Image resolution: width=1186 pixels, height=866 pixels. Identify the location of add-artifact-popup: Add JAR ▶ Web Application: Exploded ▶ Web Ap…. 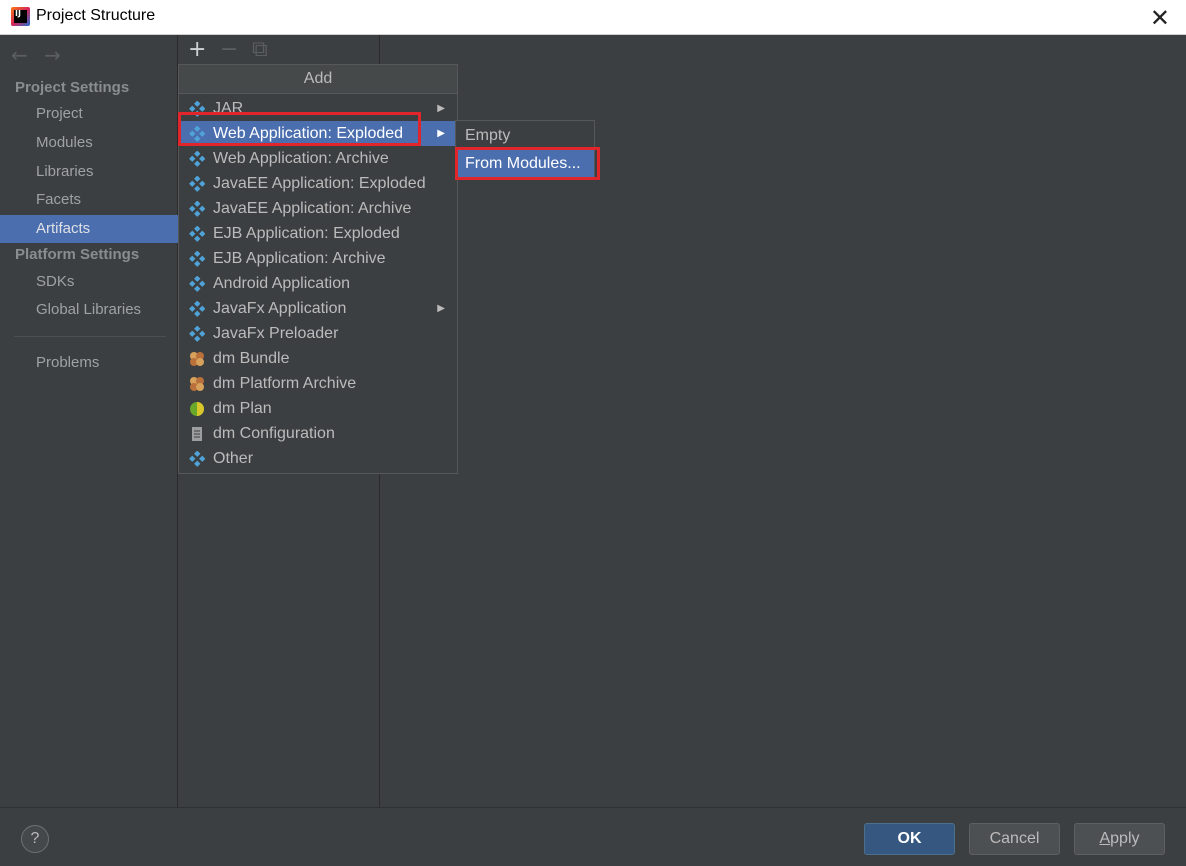
(318, 269).